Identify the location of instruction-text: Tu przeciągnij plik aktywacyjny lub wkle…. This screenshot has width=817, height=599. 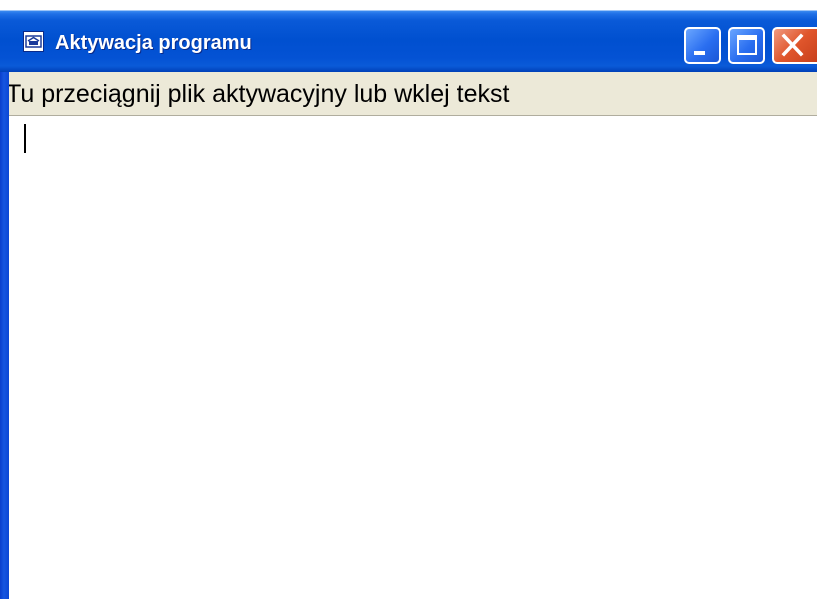
(258, 94).